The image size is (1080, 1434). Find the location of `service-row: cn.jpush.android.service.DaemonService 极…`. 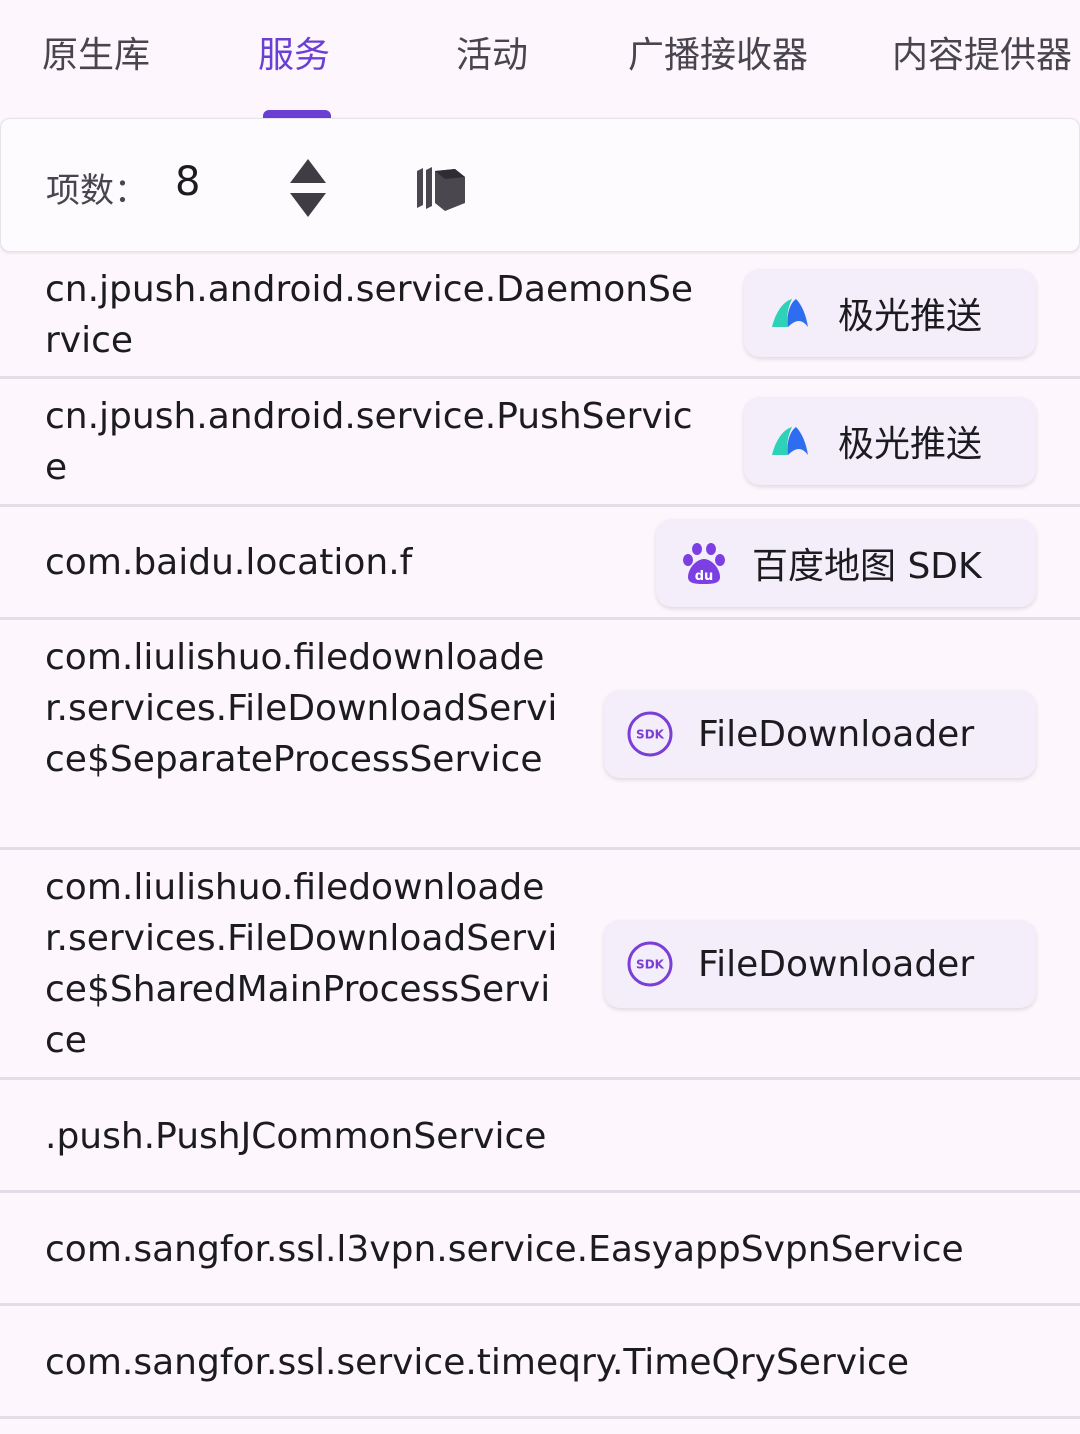

service-row: cn.jpush.android.service.DaemonService 极… is located at coordinates (540, 315).